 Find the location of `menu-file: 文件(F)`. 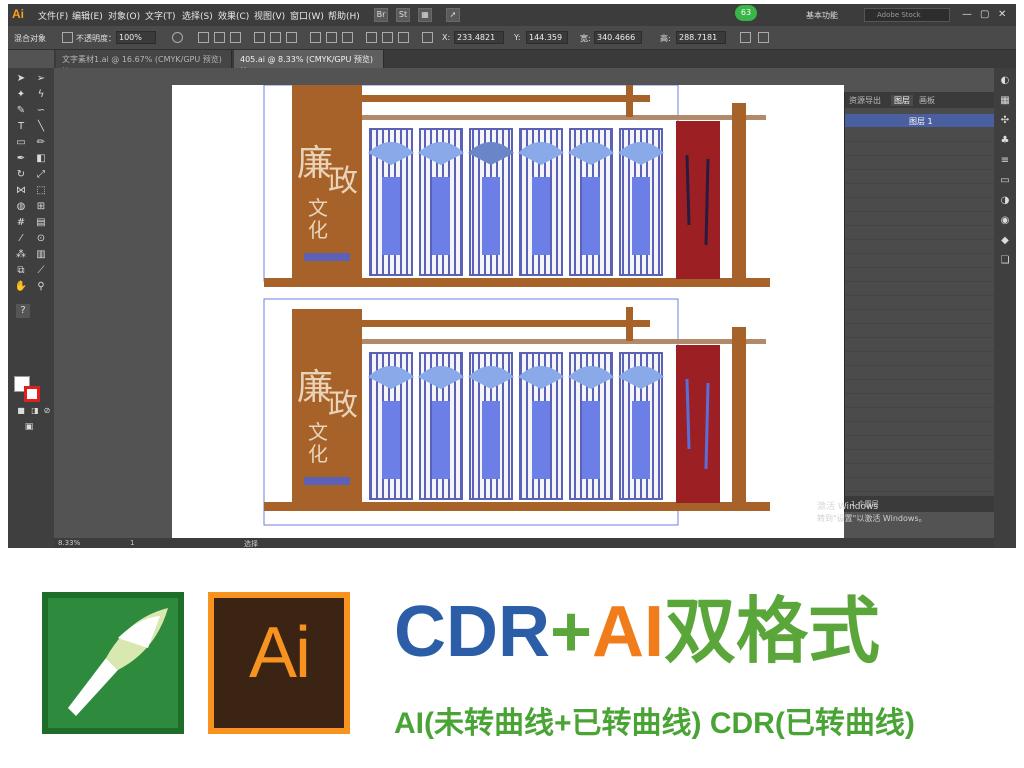

menu-file: 文件(F) is located at coordinates (53, 15).